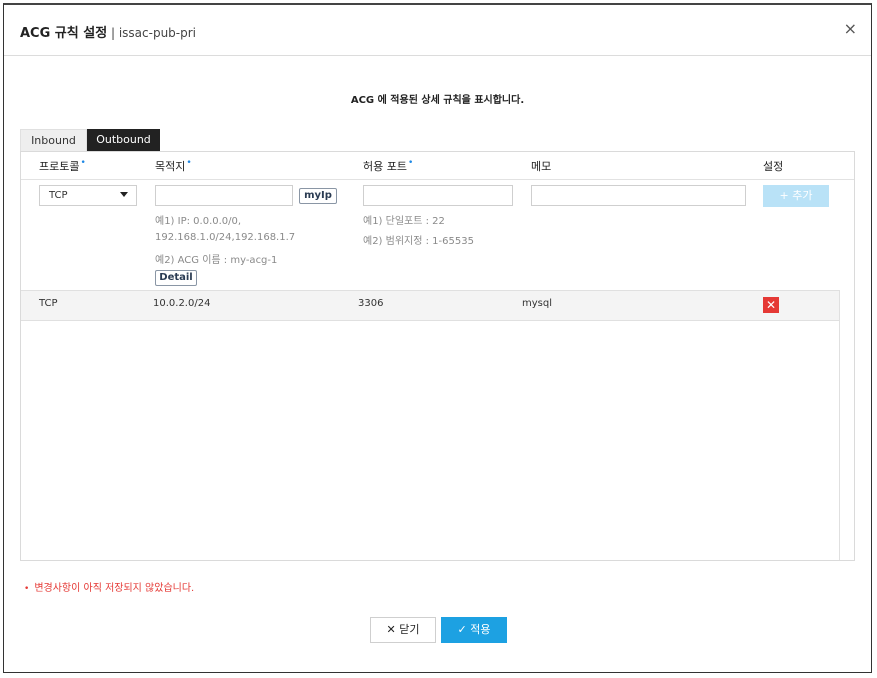  Describe the element at coordinates (437, 100) in the screenshot. I see `dialog-description: ACG 에 적용된 상세 규칙을 표시합니다.` at that location.